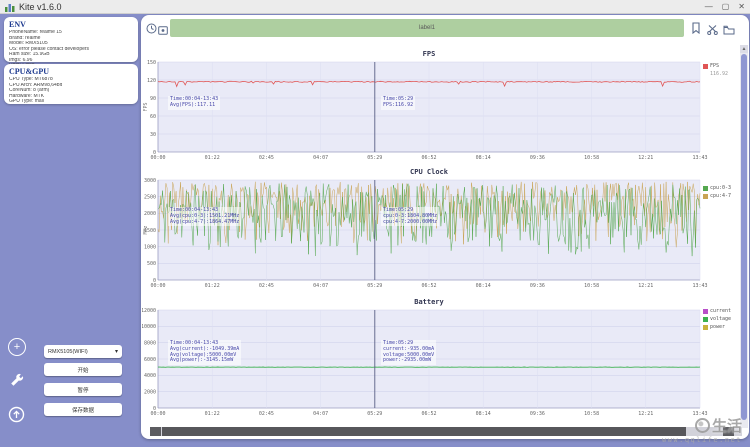  Describe the element at coordinates (149, 327) in the screenshot. I see `svg-text: 10000` at that location.